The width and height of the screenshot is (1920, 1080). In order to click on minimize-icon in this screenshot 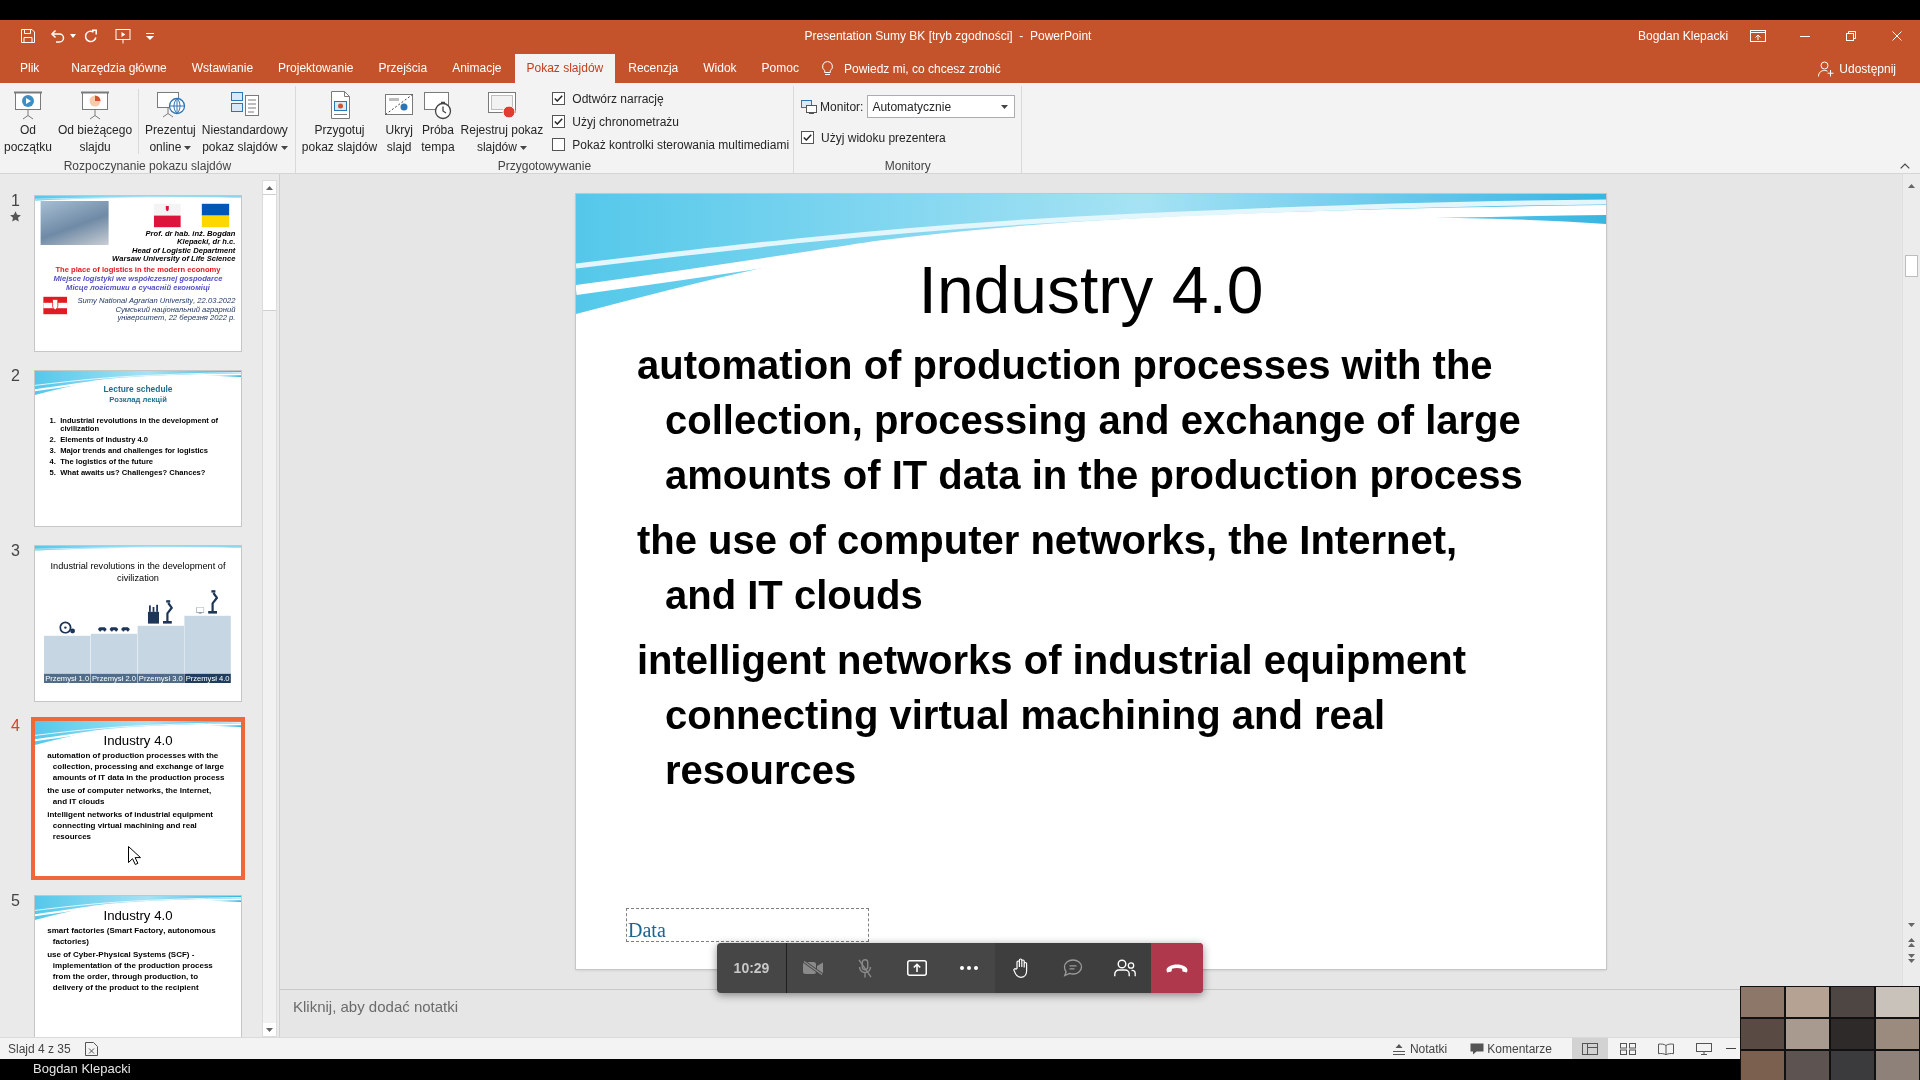, I will do `click(1805, 36)`.